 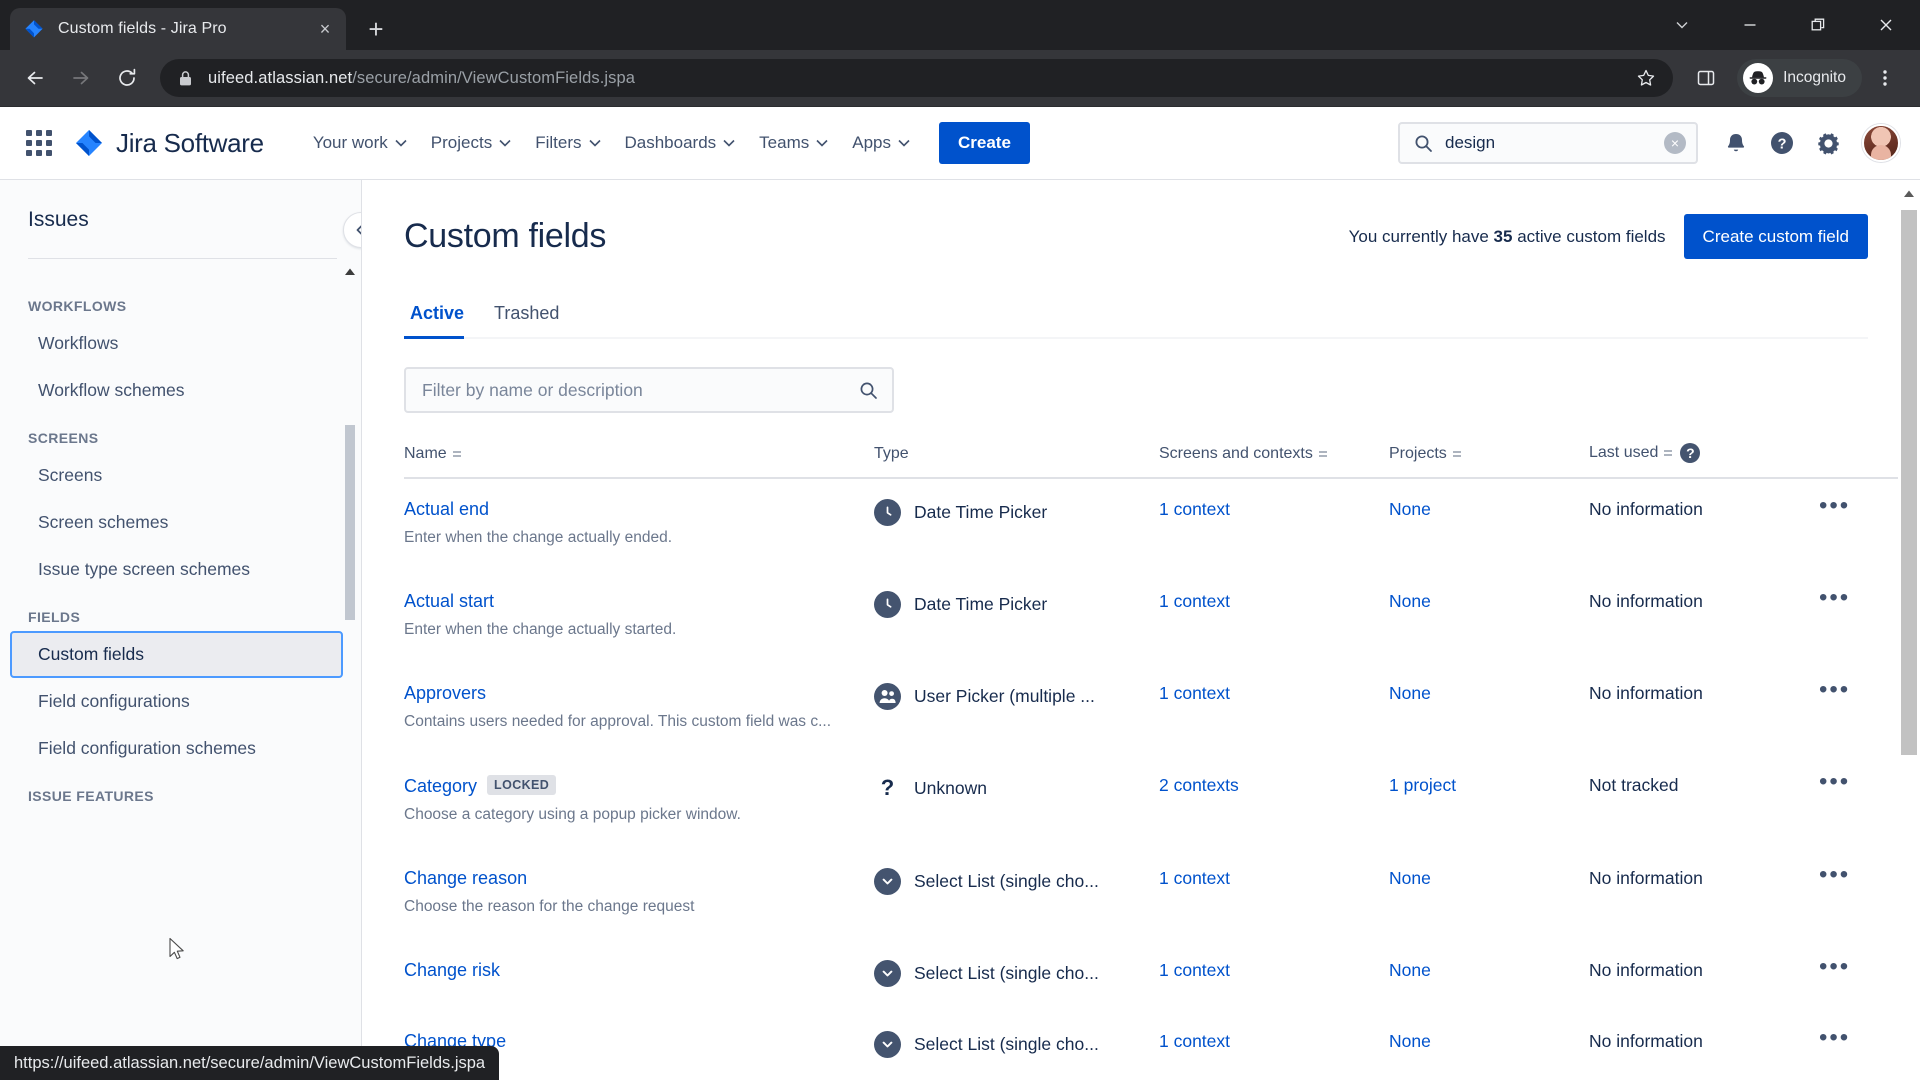 What do you see at coordinates (35, 78) in the screenshot?
I see `back-button` at bounding box center [35, 78].